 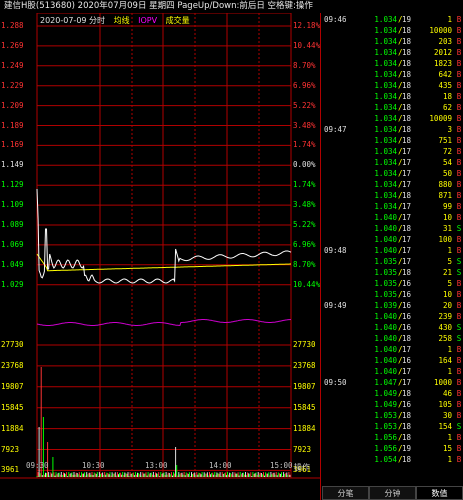 I want to click on tab-values: 数值, so click(x=439, y=493).